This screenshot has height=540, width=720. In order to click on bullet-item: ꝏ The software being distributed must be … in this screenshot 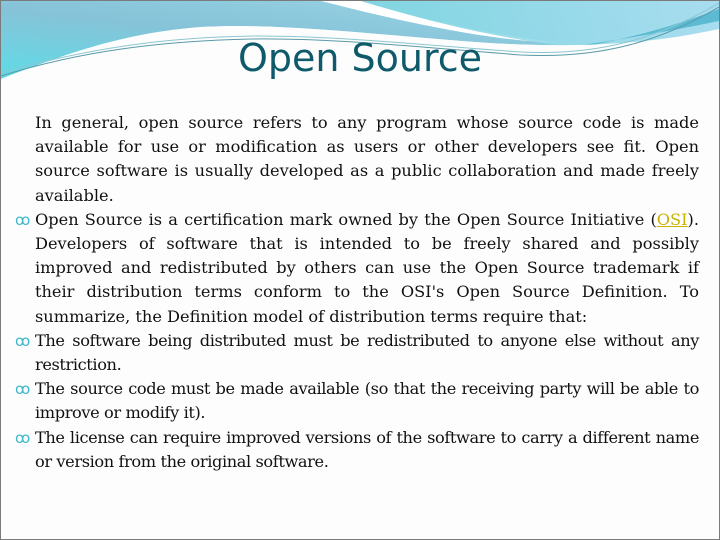, I will do `click(357, 353)`.